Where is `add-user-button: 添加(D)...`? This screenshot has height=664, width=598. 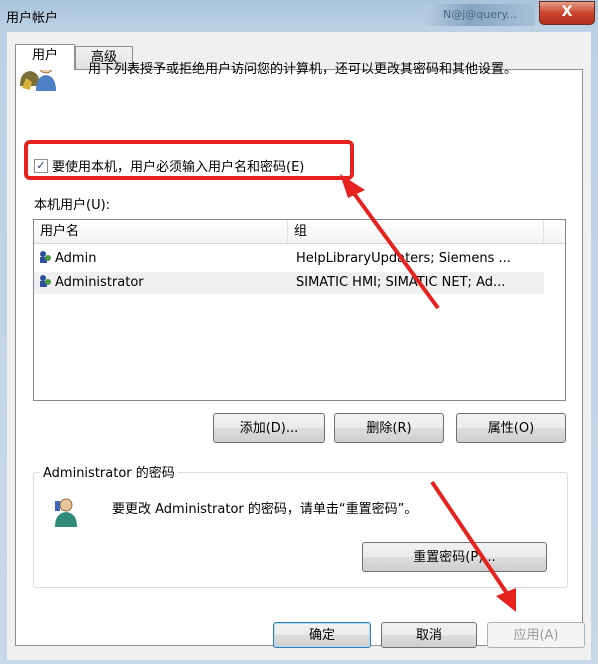 add-user-button: 添加(D)... is located at coordinates (269, 428).